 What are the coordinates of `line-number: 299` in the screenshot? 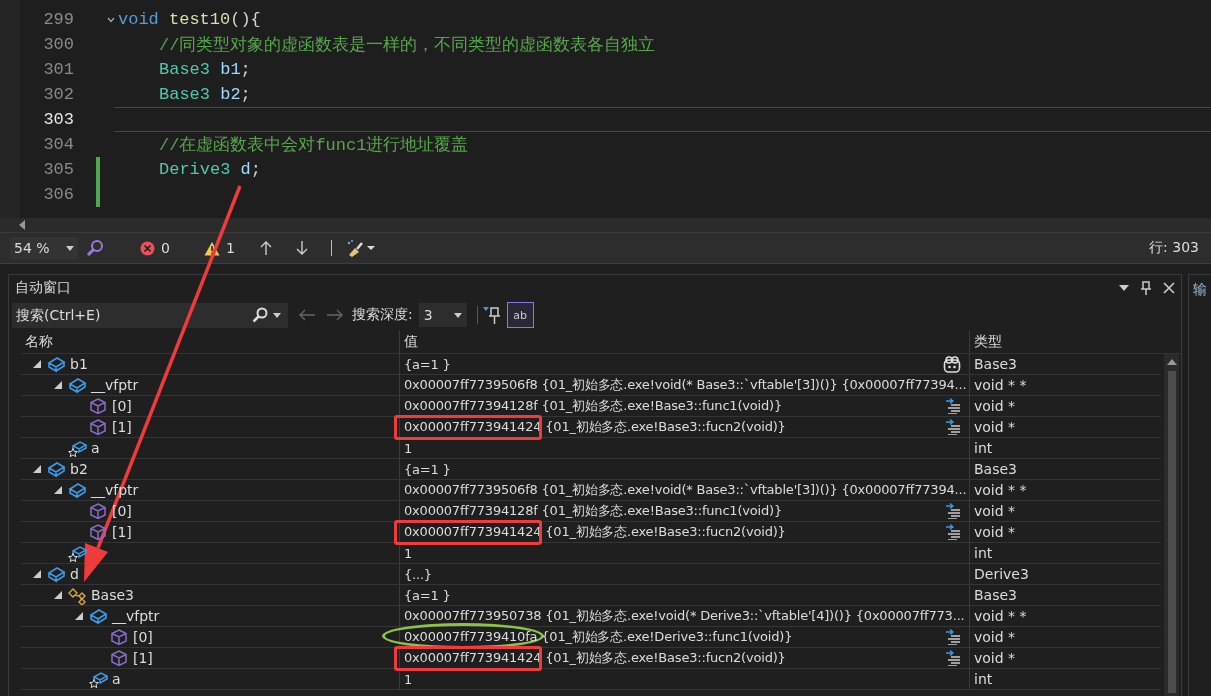 It's located at (58, 19).